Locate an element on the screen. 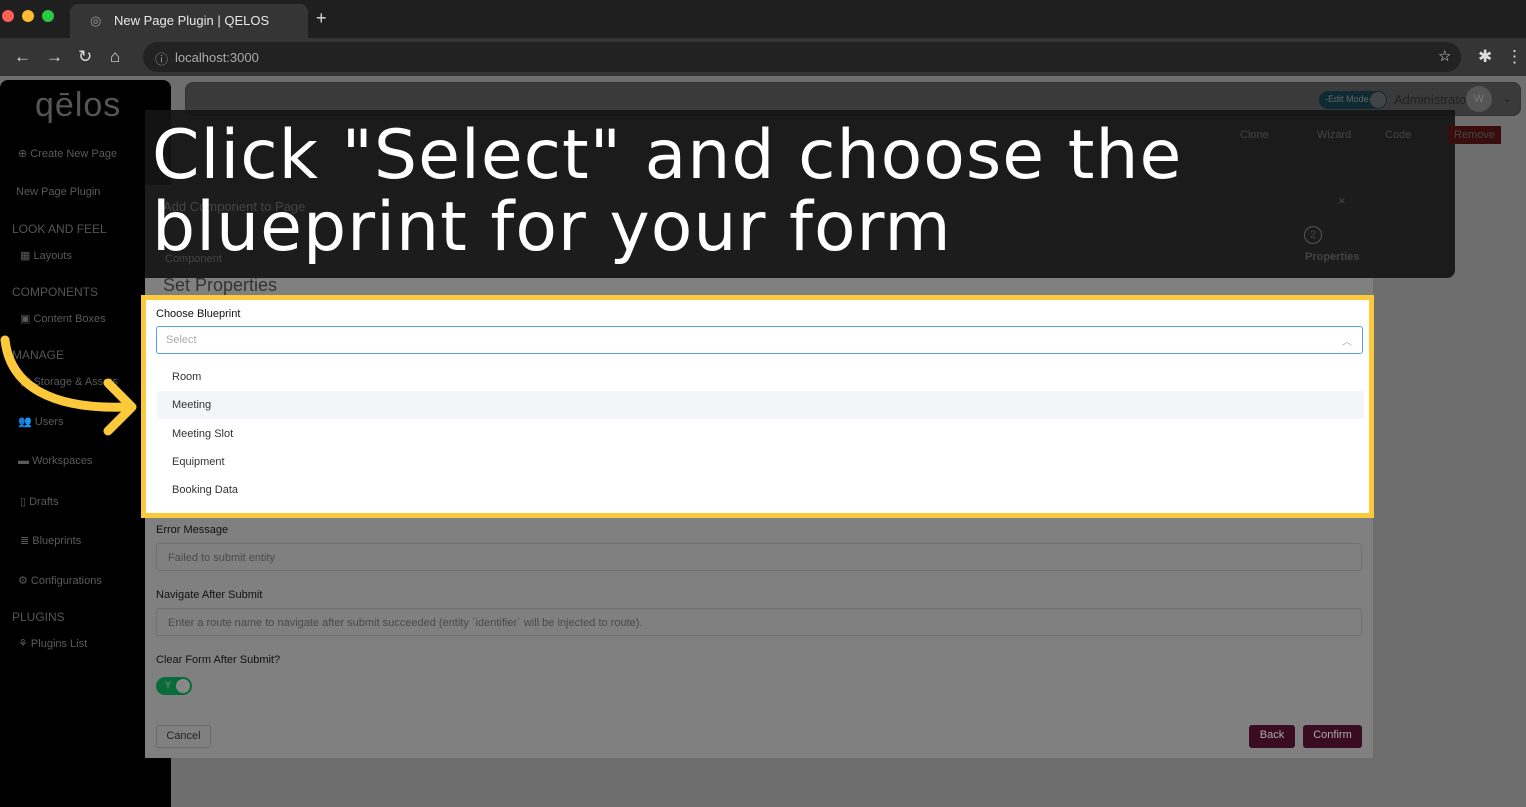 Image resolution: width=1526 pixels, height=807 pixels. url-input: ⓘ localhost:3000 is located at coordinates (802, 57).